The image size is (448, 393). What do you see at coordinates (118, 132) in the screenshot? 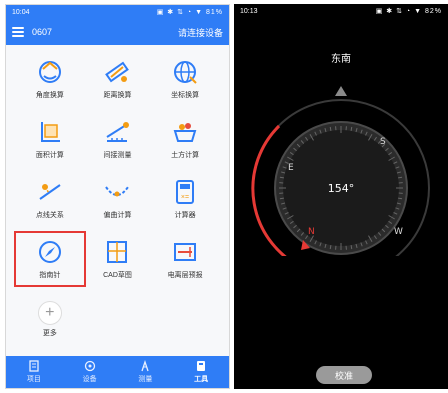
I see `indirect-measure-icon` at bounding box center [118, 132].